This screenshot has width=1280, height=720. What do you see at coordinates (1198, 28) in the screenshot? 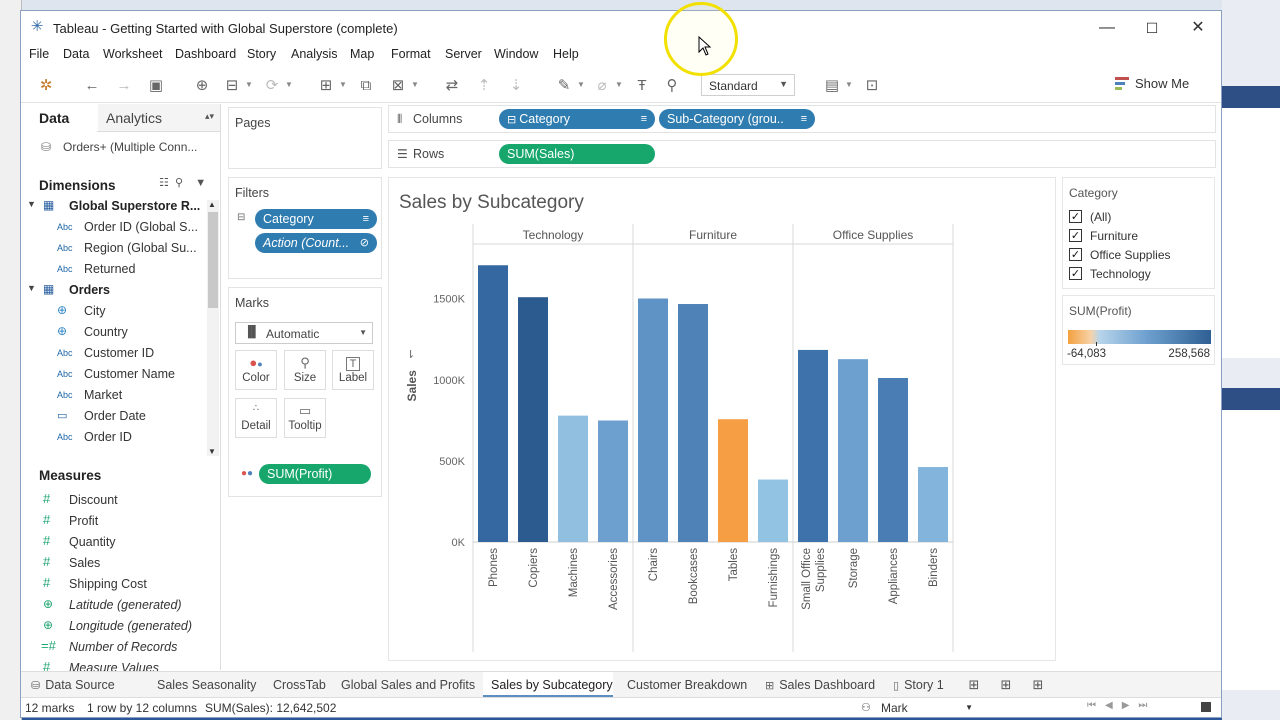
I see `close-button: ✕` at bounding box center [1198, 28].